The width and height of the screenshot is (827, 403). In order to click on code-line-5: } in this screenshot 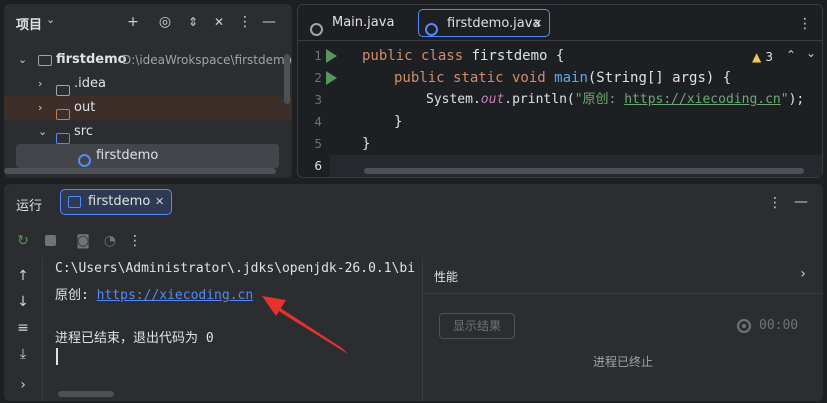, I will do `click(366, 144)`.